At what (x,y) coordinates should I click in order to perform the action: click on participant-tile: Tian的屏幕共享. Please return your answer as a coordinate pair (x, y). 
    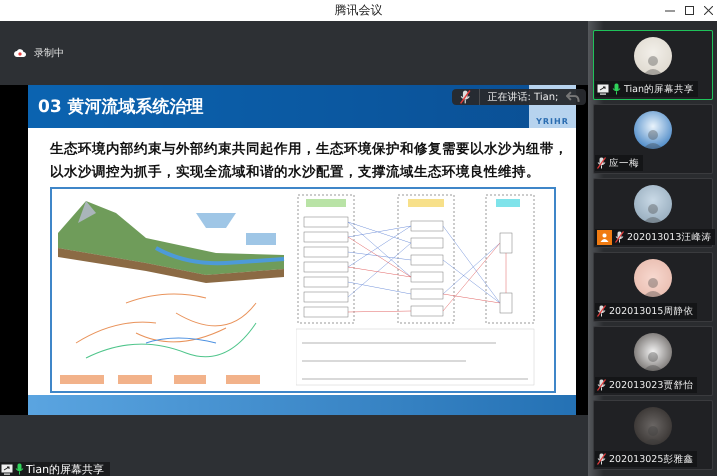
    Looking at the image, I should click on (653, 65).